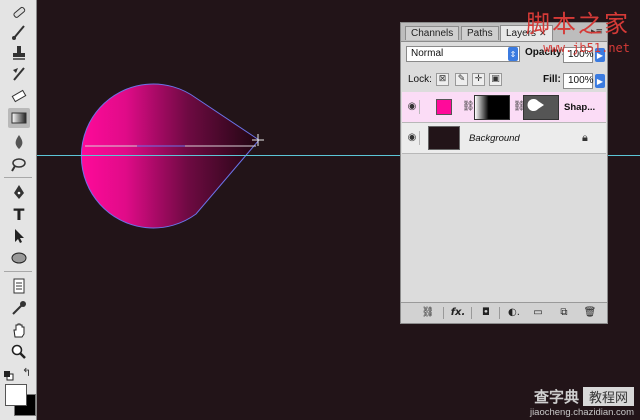 Image resolution: width=640 pixels, height=420 pixels. What do you see at coordinates (442, 79) in the screenshot?
I see `lock-transparent-icon: ⊠` at bounding box center [442, 79].